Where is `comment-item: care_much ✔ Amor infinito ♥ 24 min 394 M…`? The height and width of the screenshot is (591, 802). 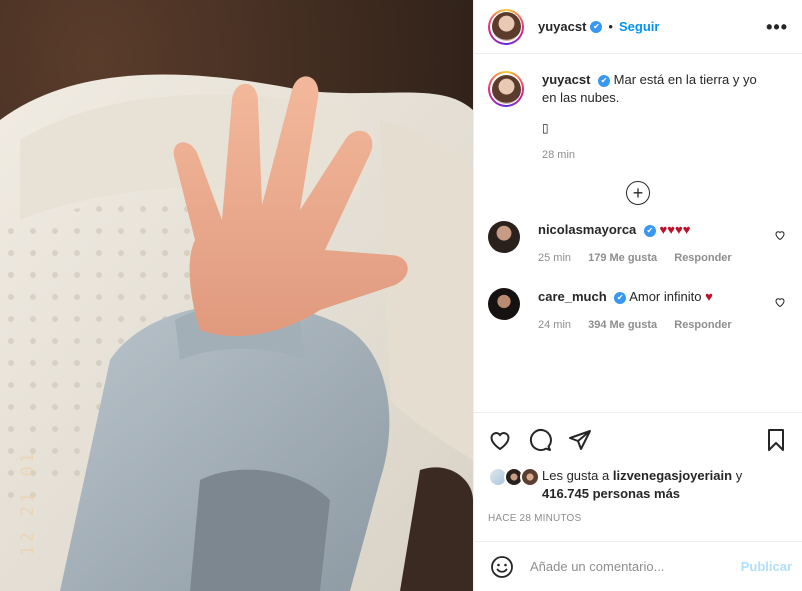 comment-item: care_much ✔ Amor infinito ♥ 24 min 394 M… is located at coordinates (638, 309).